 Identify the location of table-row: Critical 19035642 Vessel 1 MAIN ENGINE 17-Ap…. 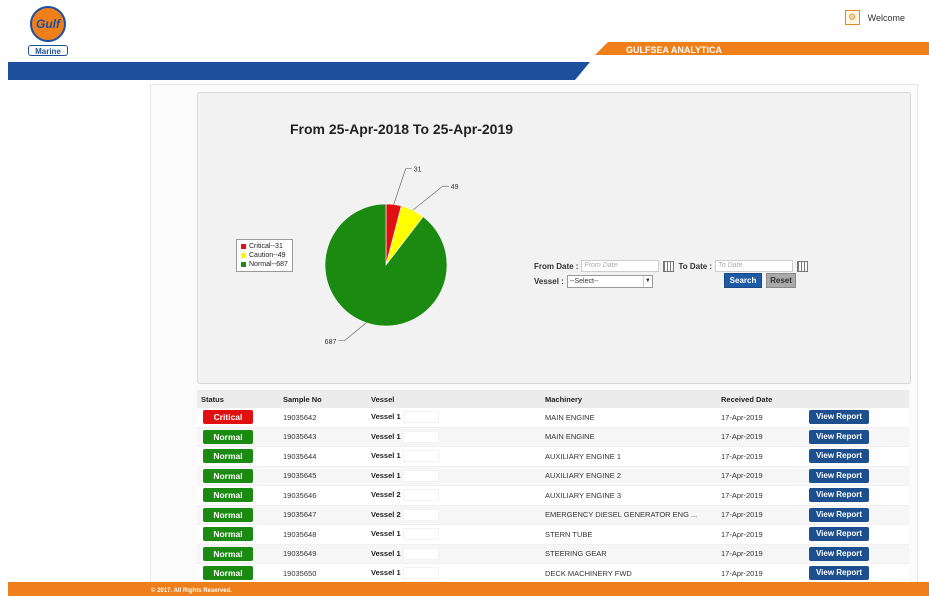
(553, 418).